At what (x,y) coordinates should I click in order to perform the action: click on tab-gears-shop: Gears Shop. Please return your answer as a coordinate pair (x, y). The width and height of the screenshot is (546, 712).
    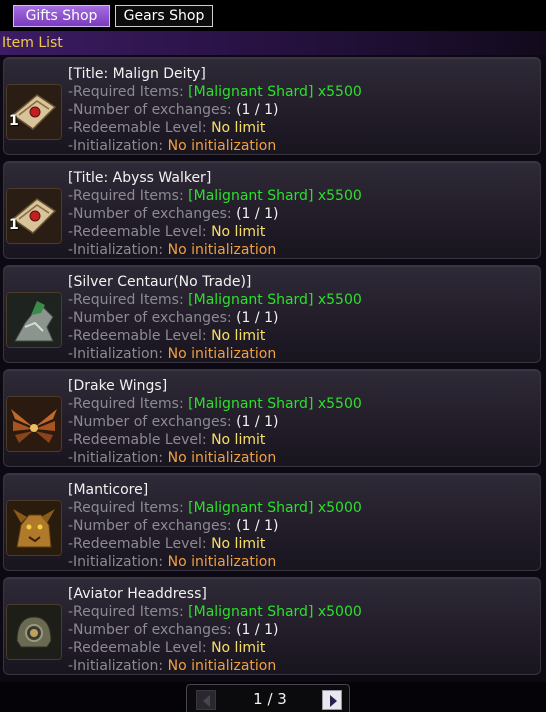
    Looking at the image, I should click on (164, 16).